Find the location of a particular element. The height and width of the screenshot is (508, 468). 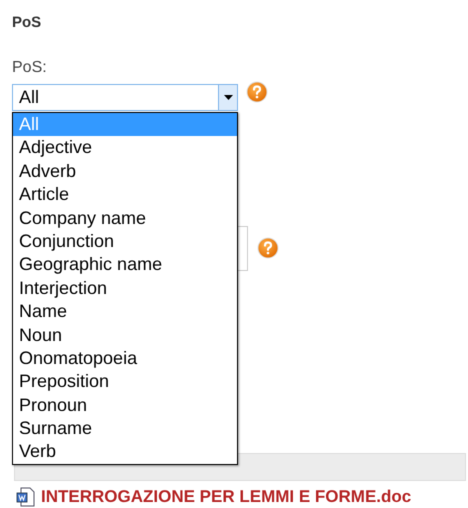

dropdown-option: Company name is located at coordinates (125, 218).